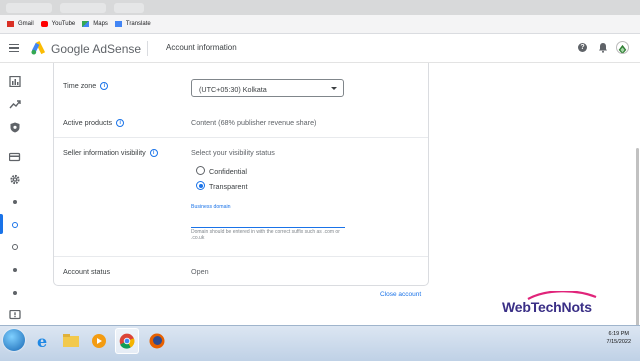 Image resolution: width=640 pixels, height=361 pixels. I want to click on bookmark-youtube: YouTube, so click(58, 24).